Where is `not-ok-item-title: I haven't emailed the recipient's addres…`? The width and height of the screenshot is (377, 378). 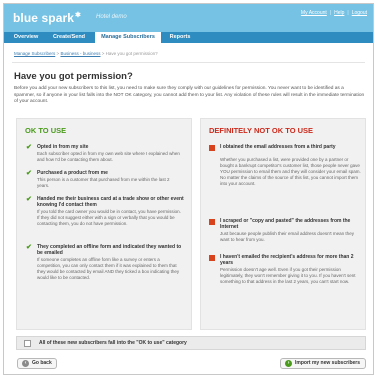
not-ok-item-title: I haven't emailed the recipient's addres… is located at coordinates (287, 260).